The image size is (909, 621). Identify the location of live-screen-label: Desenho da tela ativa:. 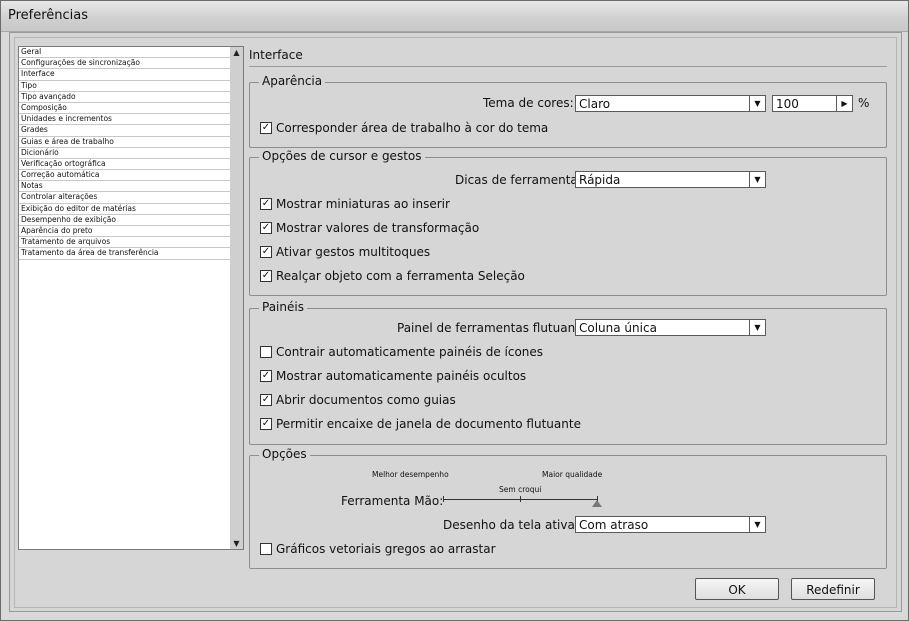
(511, 525).